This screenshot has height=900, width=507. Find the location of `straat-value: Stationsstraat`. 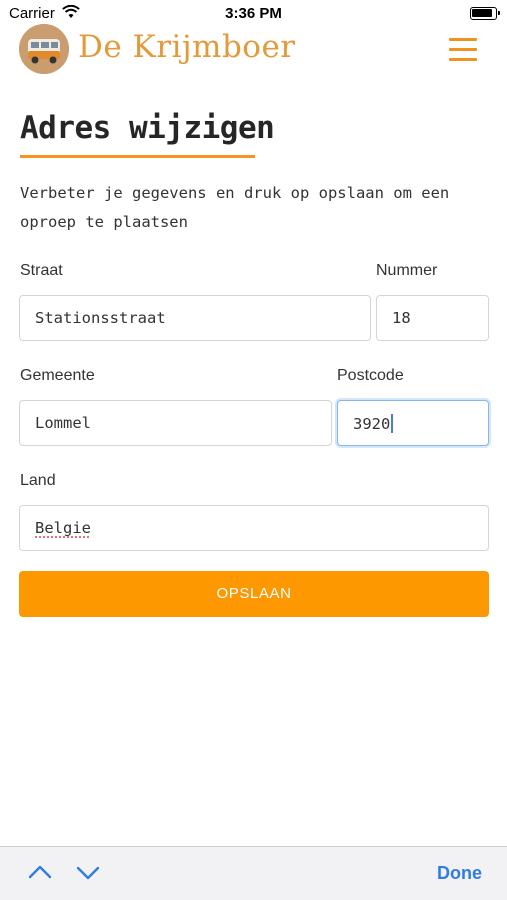

straat-value: Stationsstraat is located at coordinates (100, 318).